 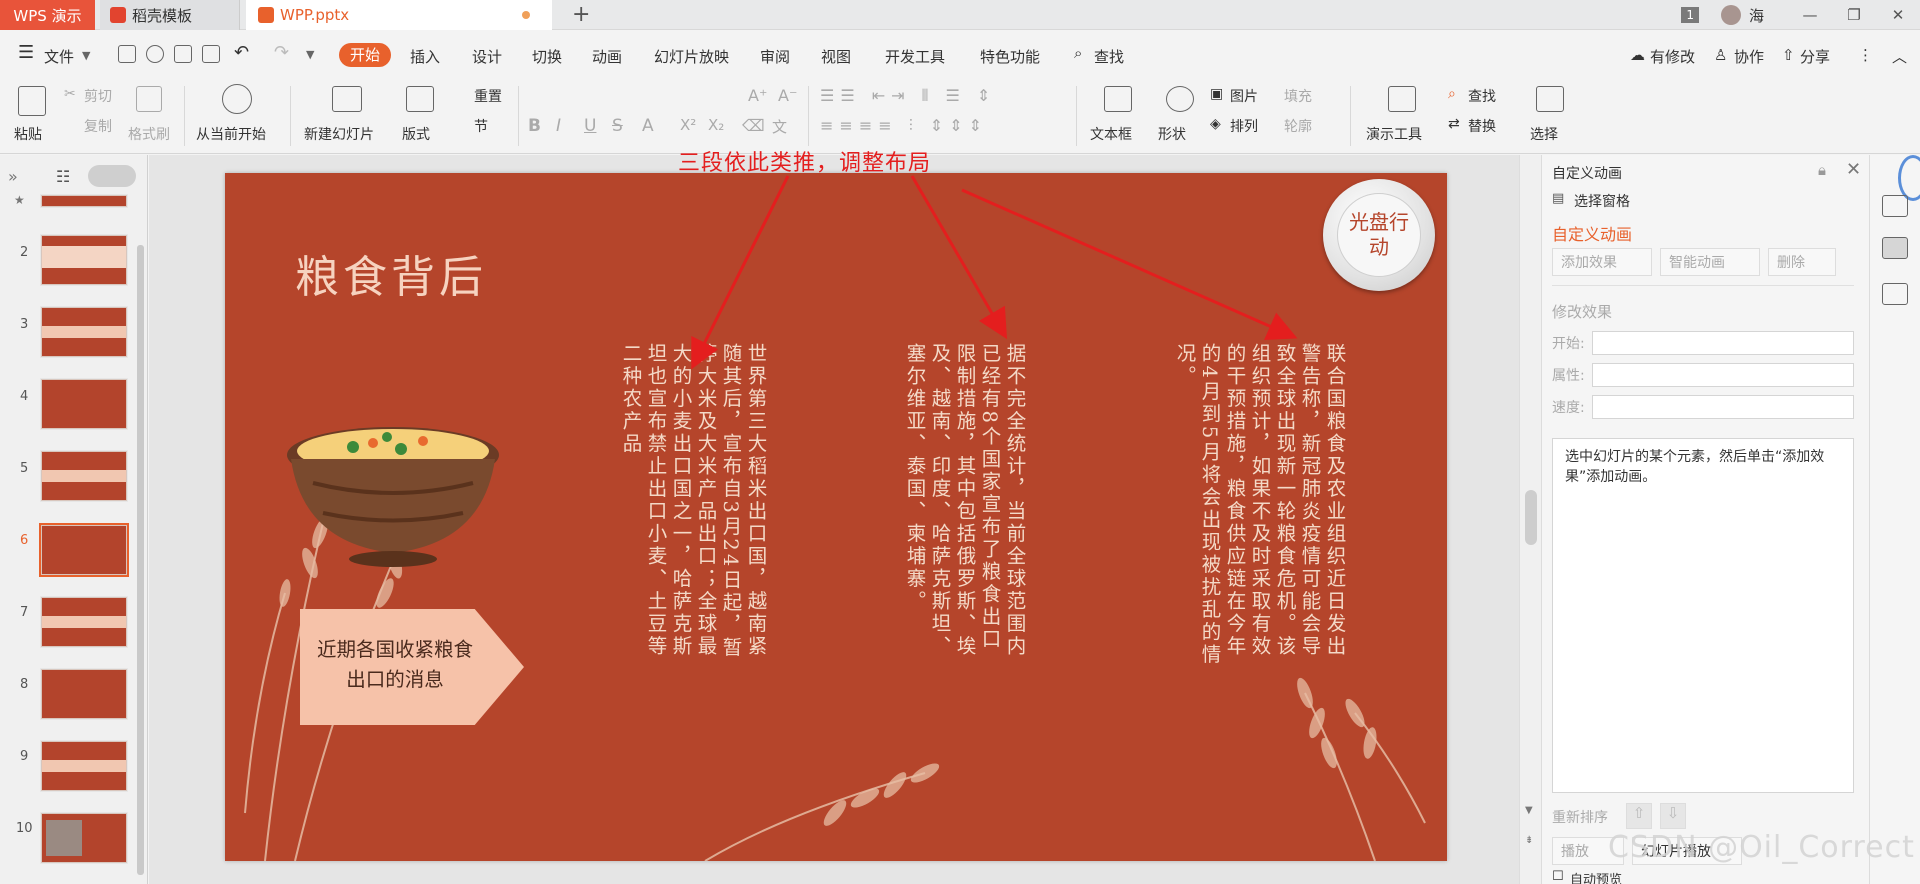 I want to click on save-icon, so click(x=127, y=54).